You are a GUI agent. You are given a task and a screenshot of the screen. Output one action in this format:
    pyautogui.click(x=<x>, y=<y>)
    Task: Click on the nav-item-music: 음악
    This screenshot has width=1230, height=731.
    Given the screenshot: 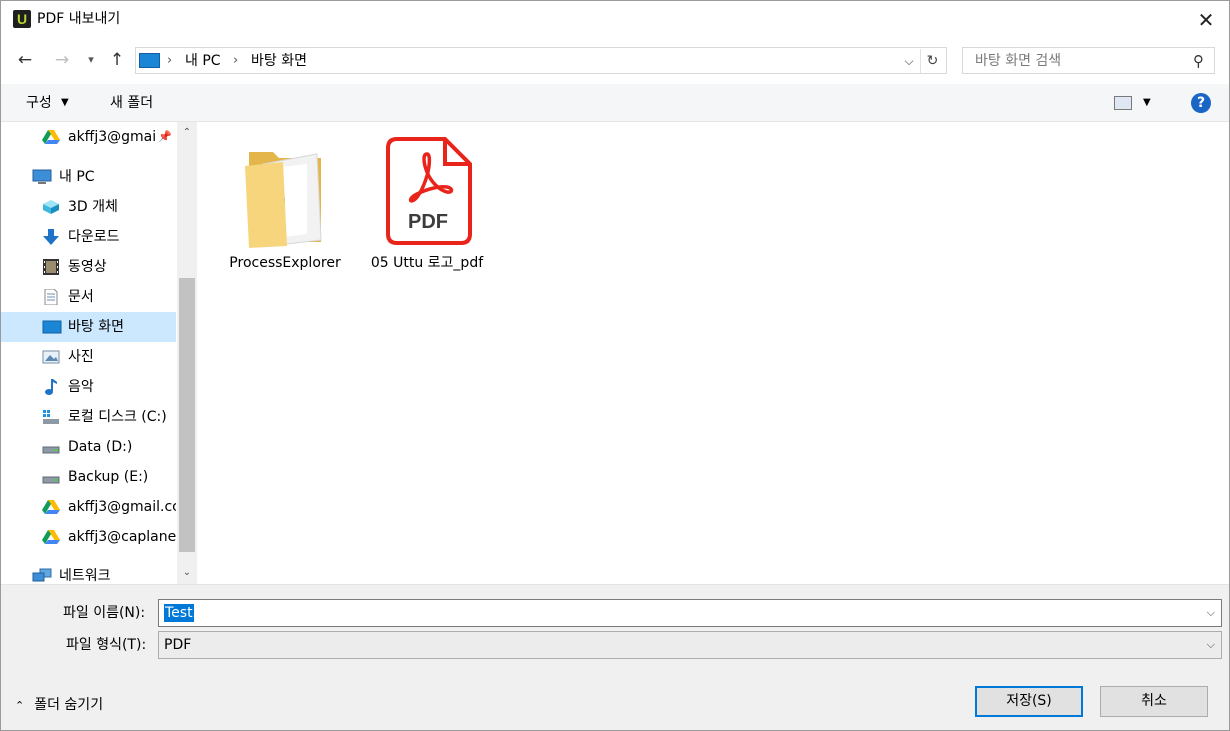 What is the action you would take?
    pyautogui.click(x=88, y=387)
    